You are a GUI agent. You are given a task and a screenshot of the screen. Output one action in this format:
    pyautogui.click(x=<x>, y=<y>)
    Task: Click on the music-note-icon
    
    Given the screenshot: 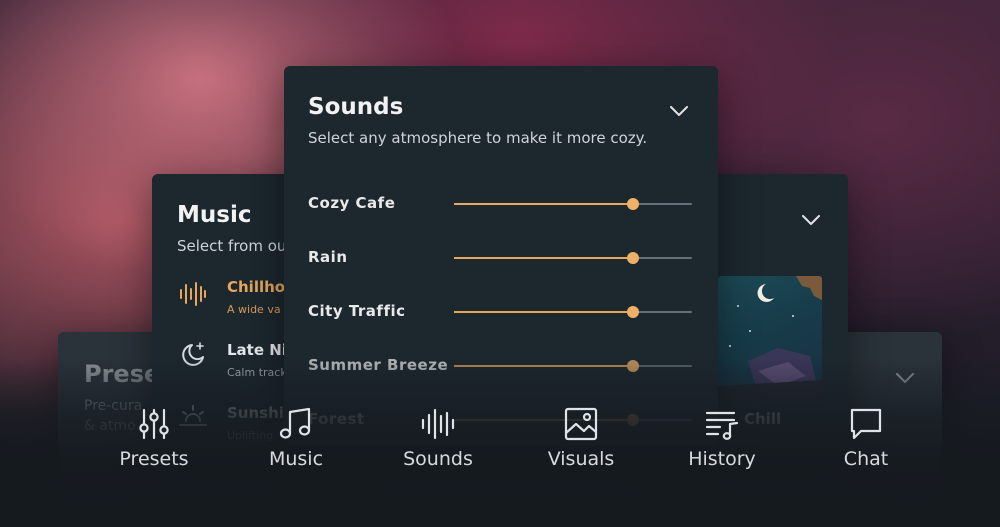 What is the action you would take?
    pyautogui.click(x=295, y=423)
    